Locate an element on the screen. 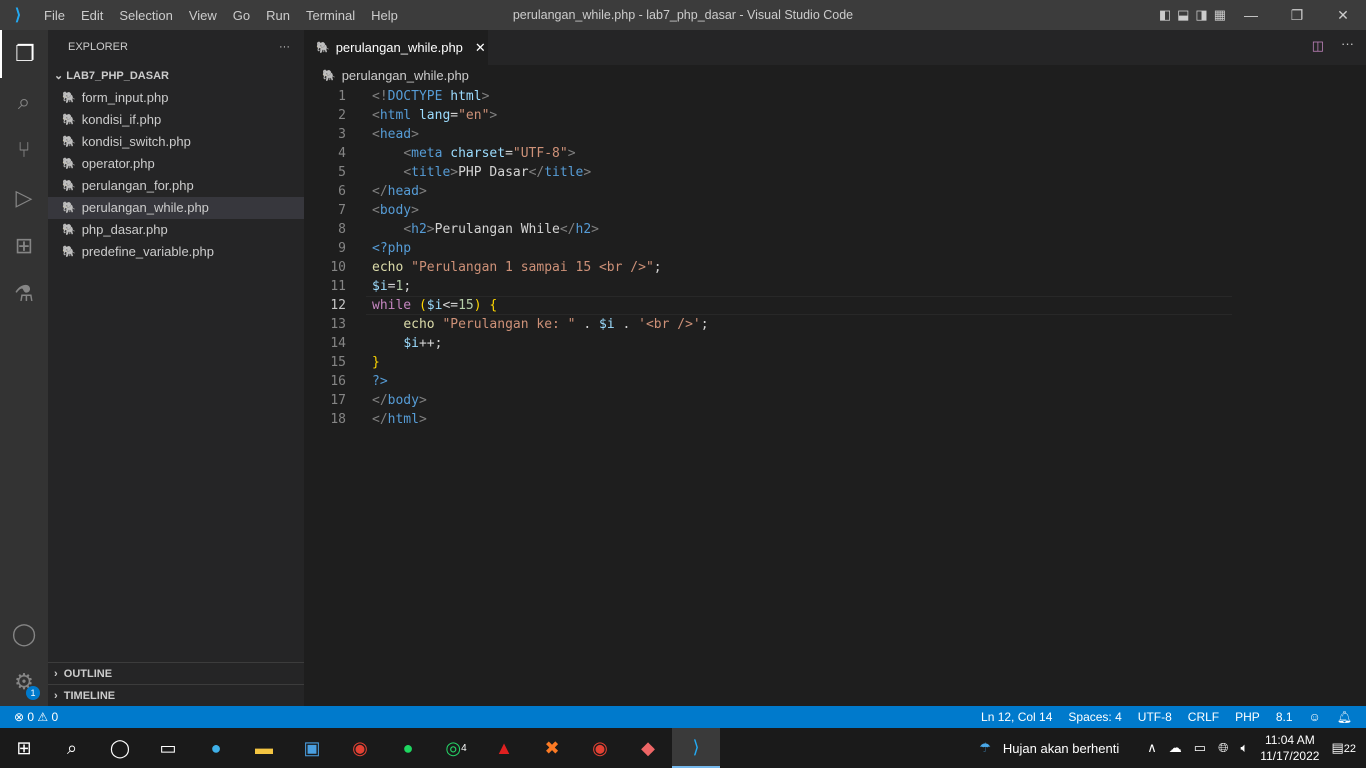 This screenshot has height=768, width=1366. toggle-sidebar-icon: ◧ is located at coordinates (1165, 15).